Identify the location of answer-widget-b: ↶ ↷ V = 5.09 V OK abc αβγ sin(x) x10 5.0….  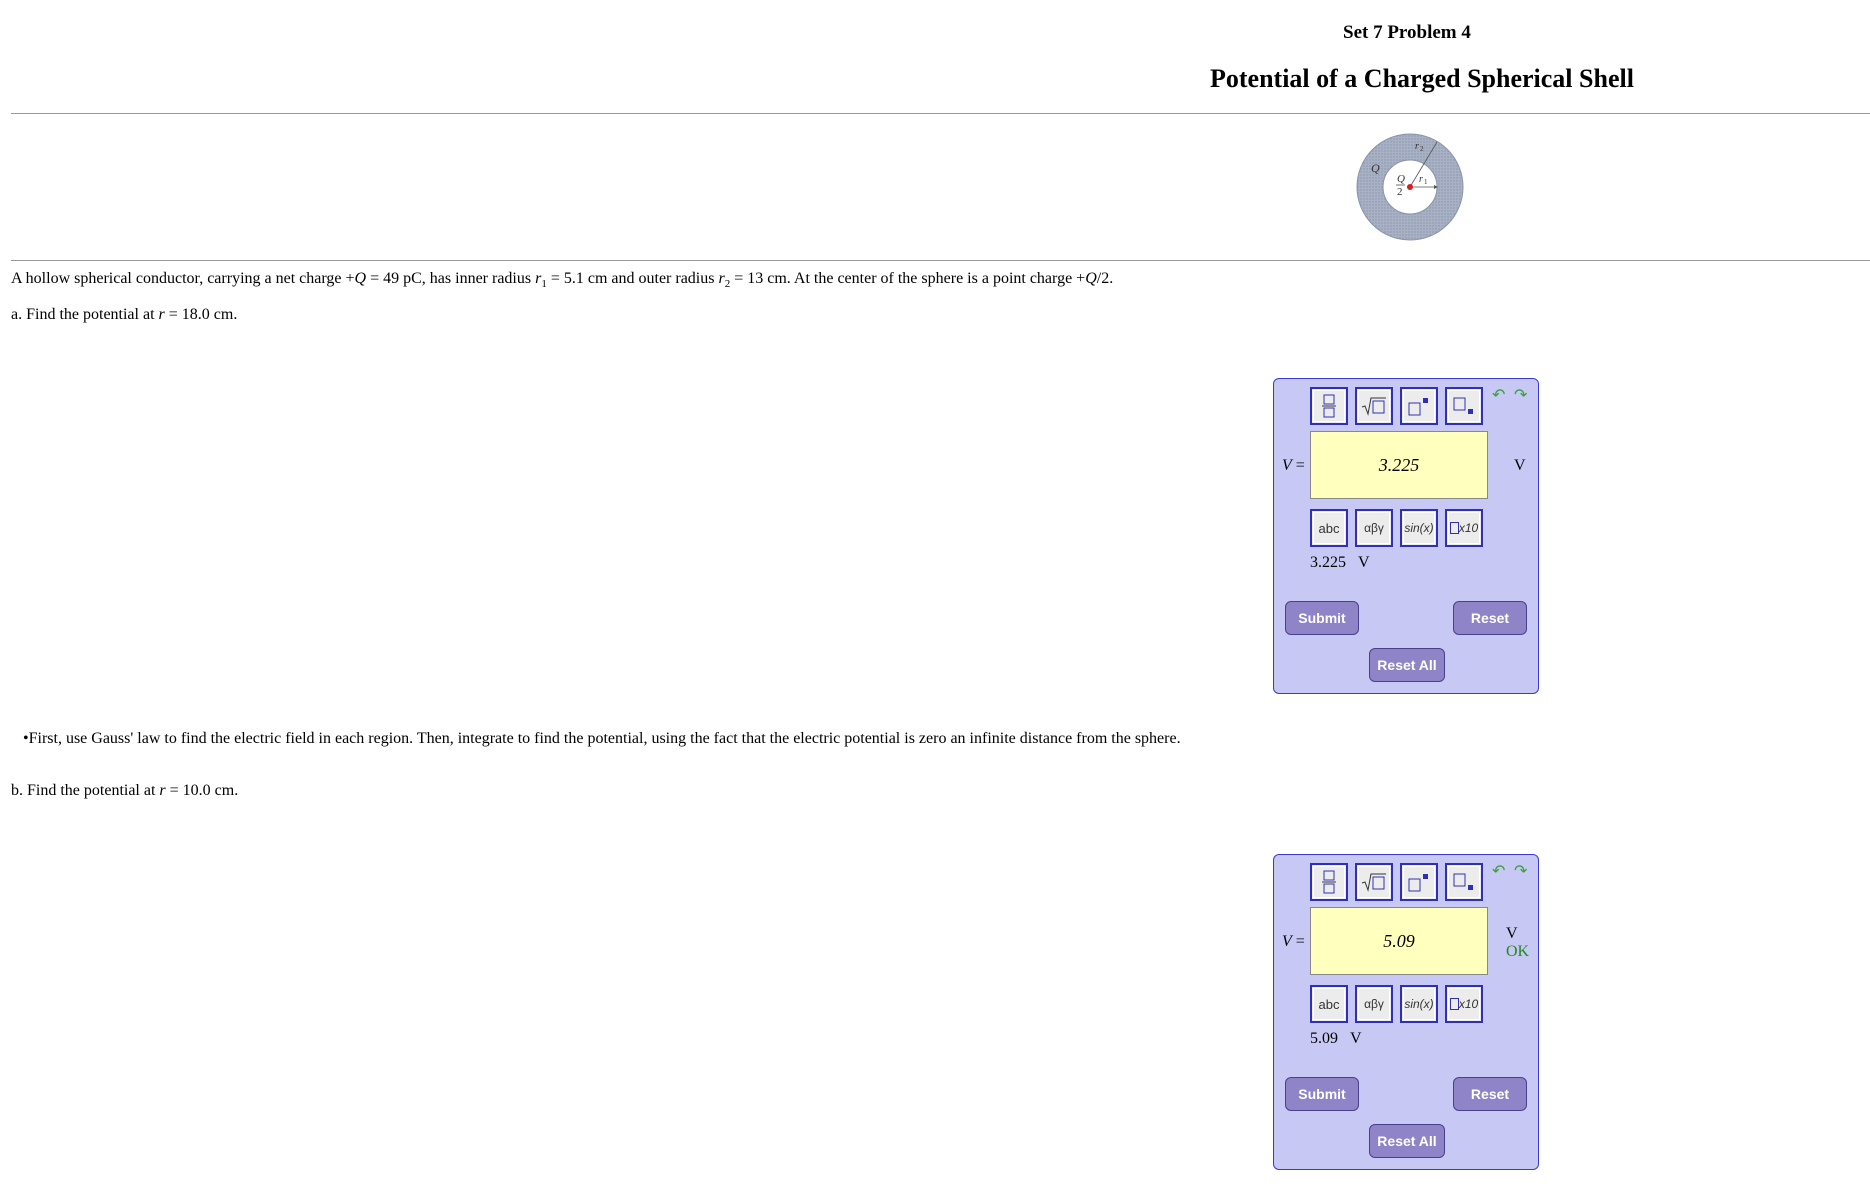
(1406, 1012).